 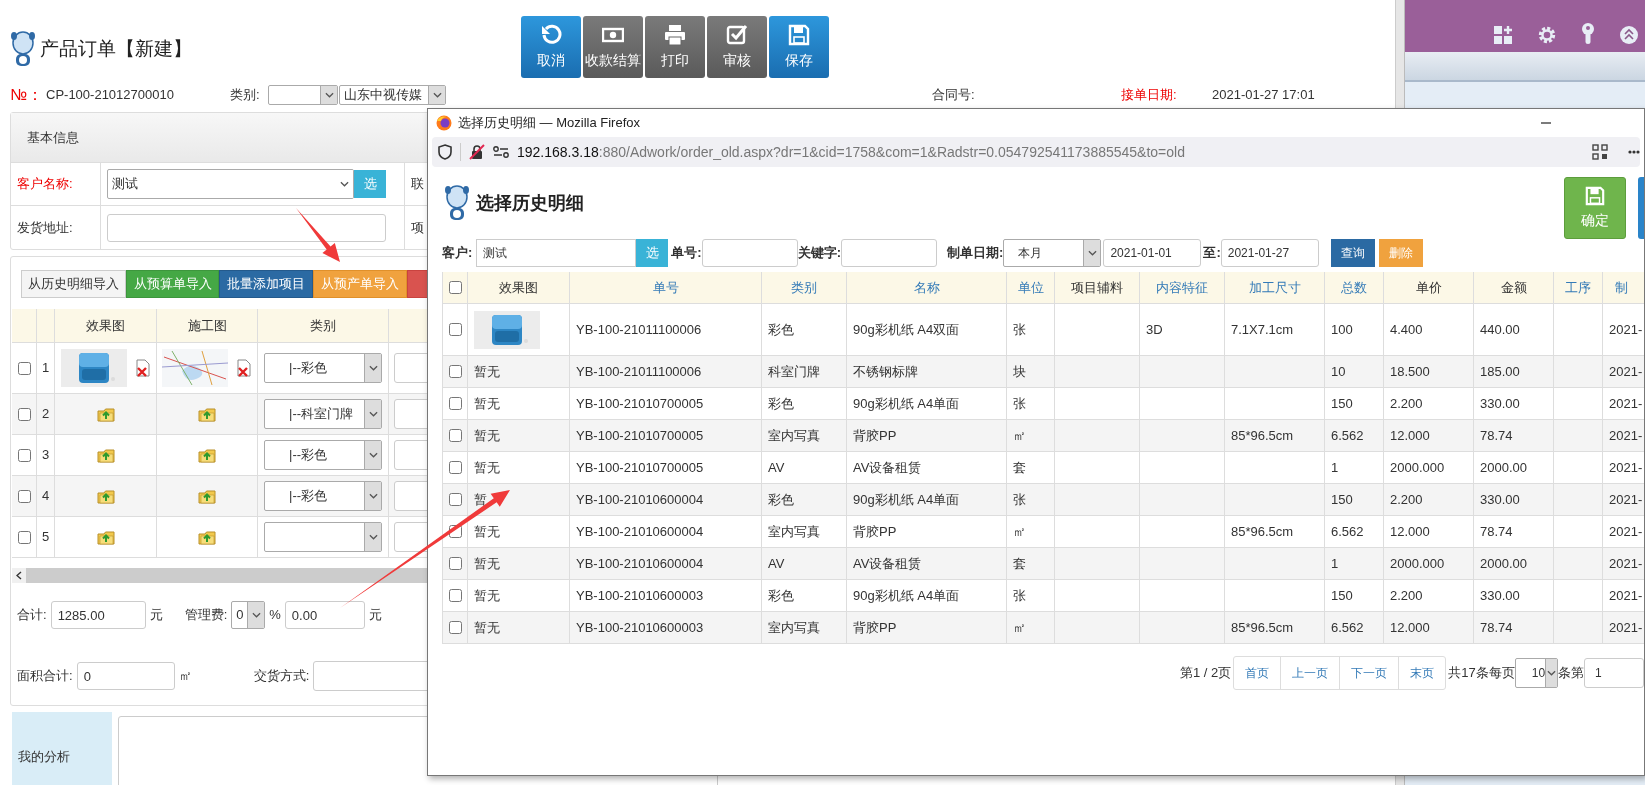 I want to click on delete-file-icon, so click(x=244, y=368).